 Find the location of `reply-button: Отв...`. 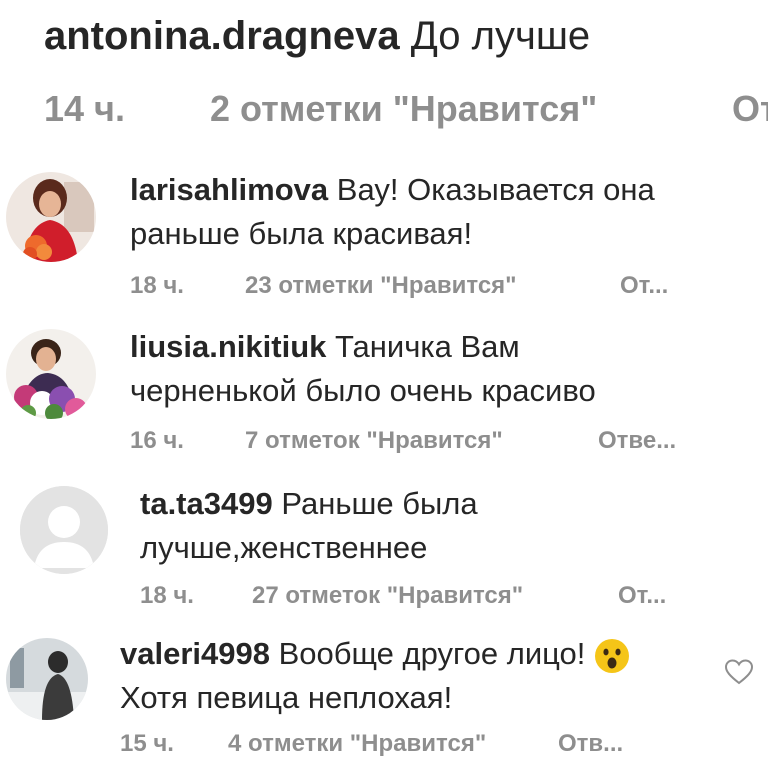

reply-button: Отв... is located at coordinates (590, 744).